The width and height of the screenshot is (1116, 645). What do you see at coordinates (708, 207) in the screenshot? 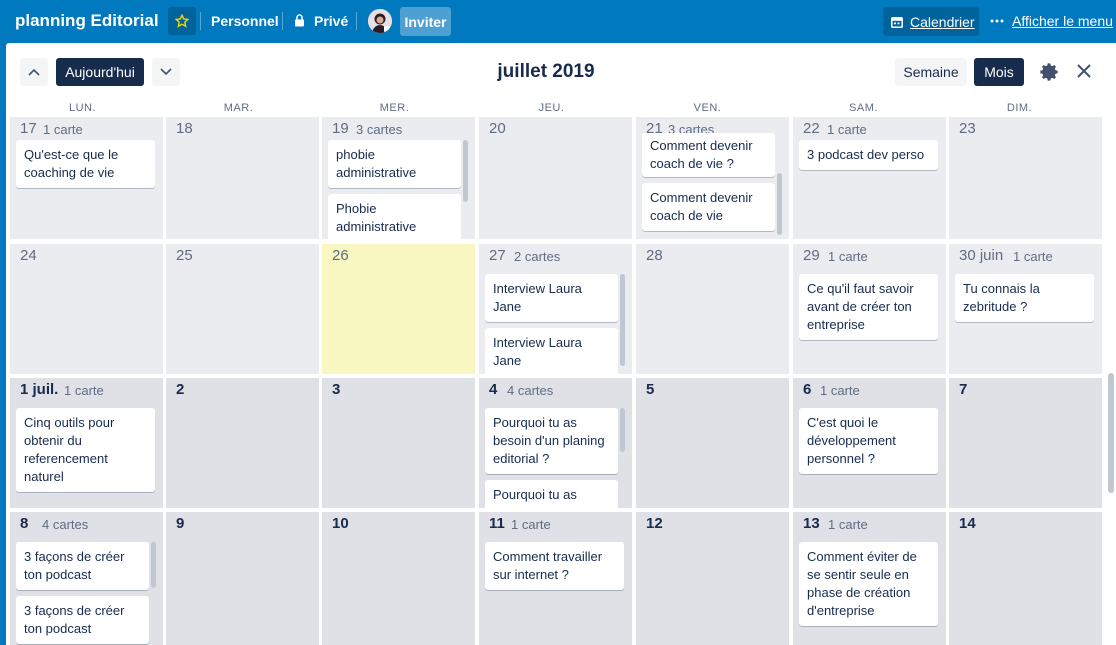
I see `calendar-card: Comment devenir coach de vie` at bounding box center [708, 207].